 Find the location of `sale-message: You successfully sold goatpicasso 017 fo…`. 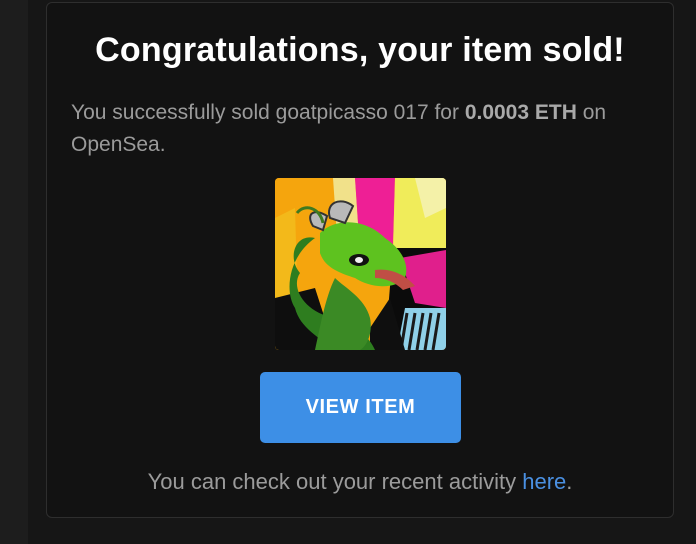

sale-message: You successfully sold goatpicasso 017 fo… is located at coordinates (366, 129).